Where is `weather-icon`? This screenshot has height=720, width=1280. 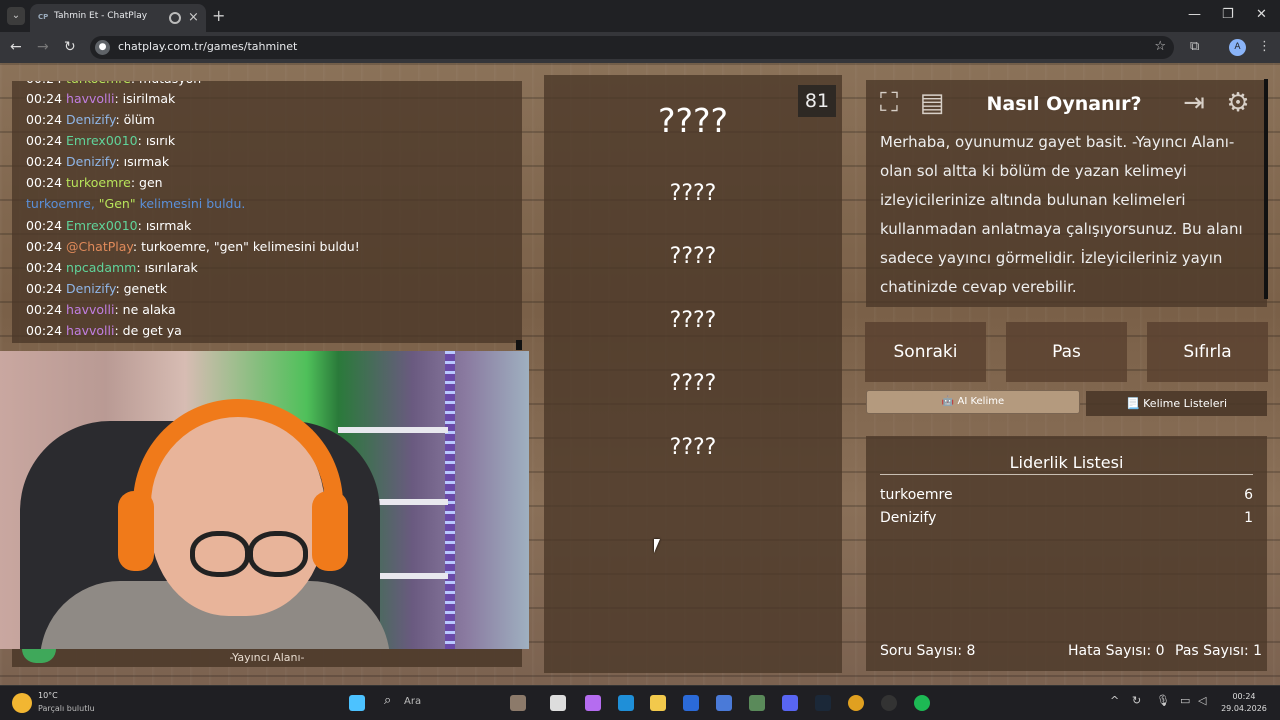 weather-icon is located at coordinates (22, 703).